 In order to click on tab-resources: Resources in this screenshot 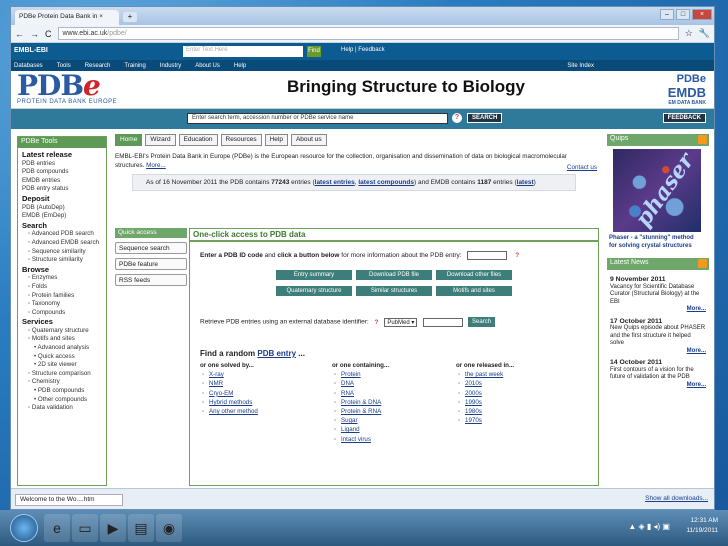, I will do `click(241, 140)`.